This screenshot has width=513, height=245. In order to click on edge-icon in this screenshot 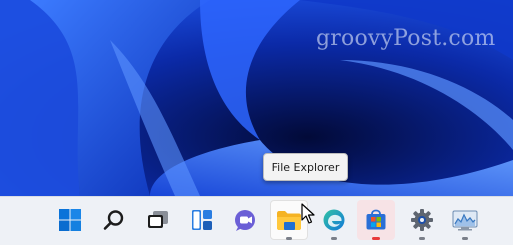, I will do `click(334, 220)`.